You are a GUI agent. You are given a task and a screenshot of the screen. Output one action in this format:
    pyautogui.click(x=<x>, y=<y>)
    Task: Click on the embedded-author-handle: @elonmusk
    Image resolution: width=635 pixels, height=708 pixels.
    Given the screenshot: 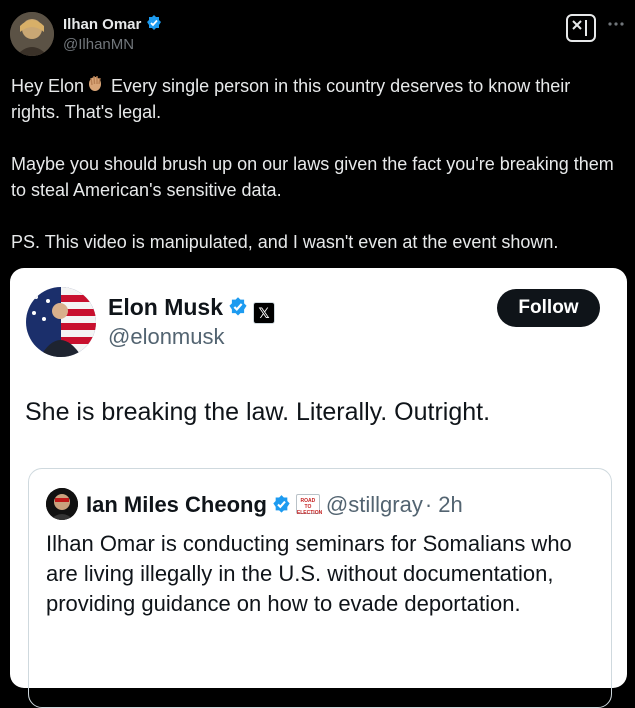 What is the action you would take?
    pyautogui.click(x=166, y=337)
    